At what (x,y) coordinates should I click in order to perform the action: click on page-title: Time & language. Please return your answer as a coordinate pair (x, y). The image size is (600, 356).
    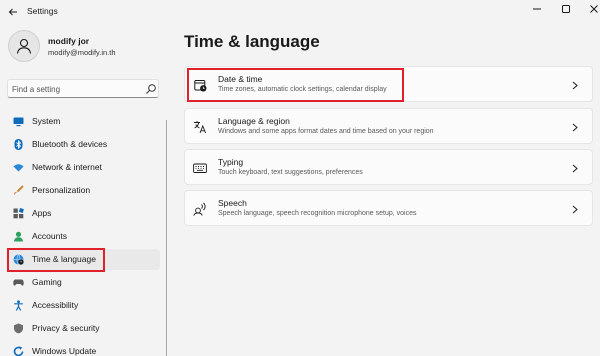
    Looking at the image, I should click on (252, 41).